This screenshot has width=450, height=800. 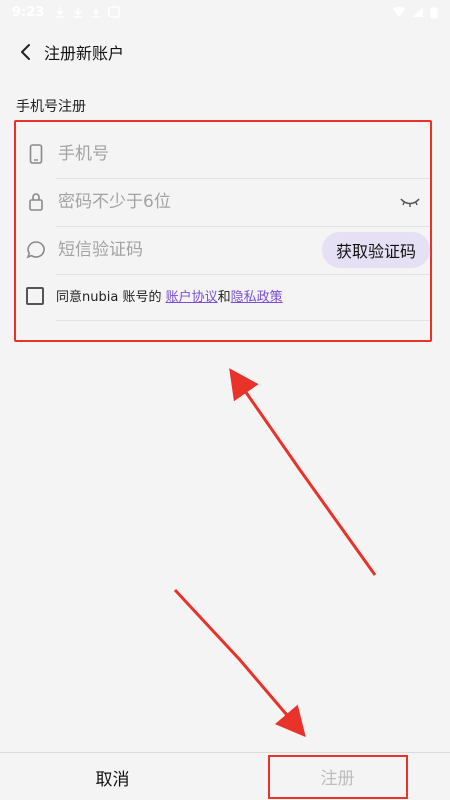 What do you see at coordinates (51, 107) in the screenshot?
I see `section-title: 手机号注册` at bounding box center [51, 107].